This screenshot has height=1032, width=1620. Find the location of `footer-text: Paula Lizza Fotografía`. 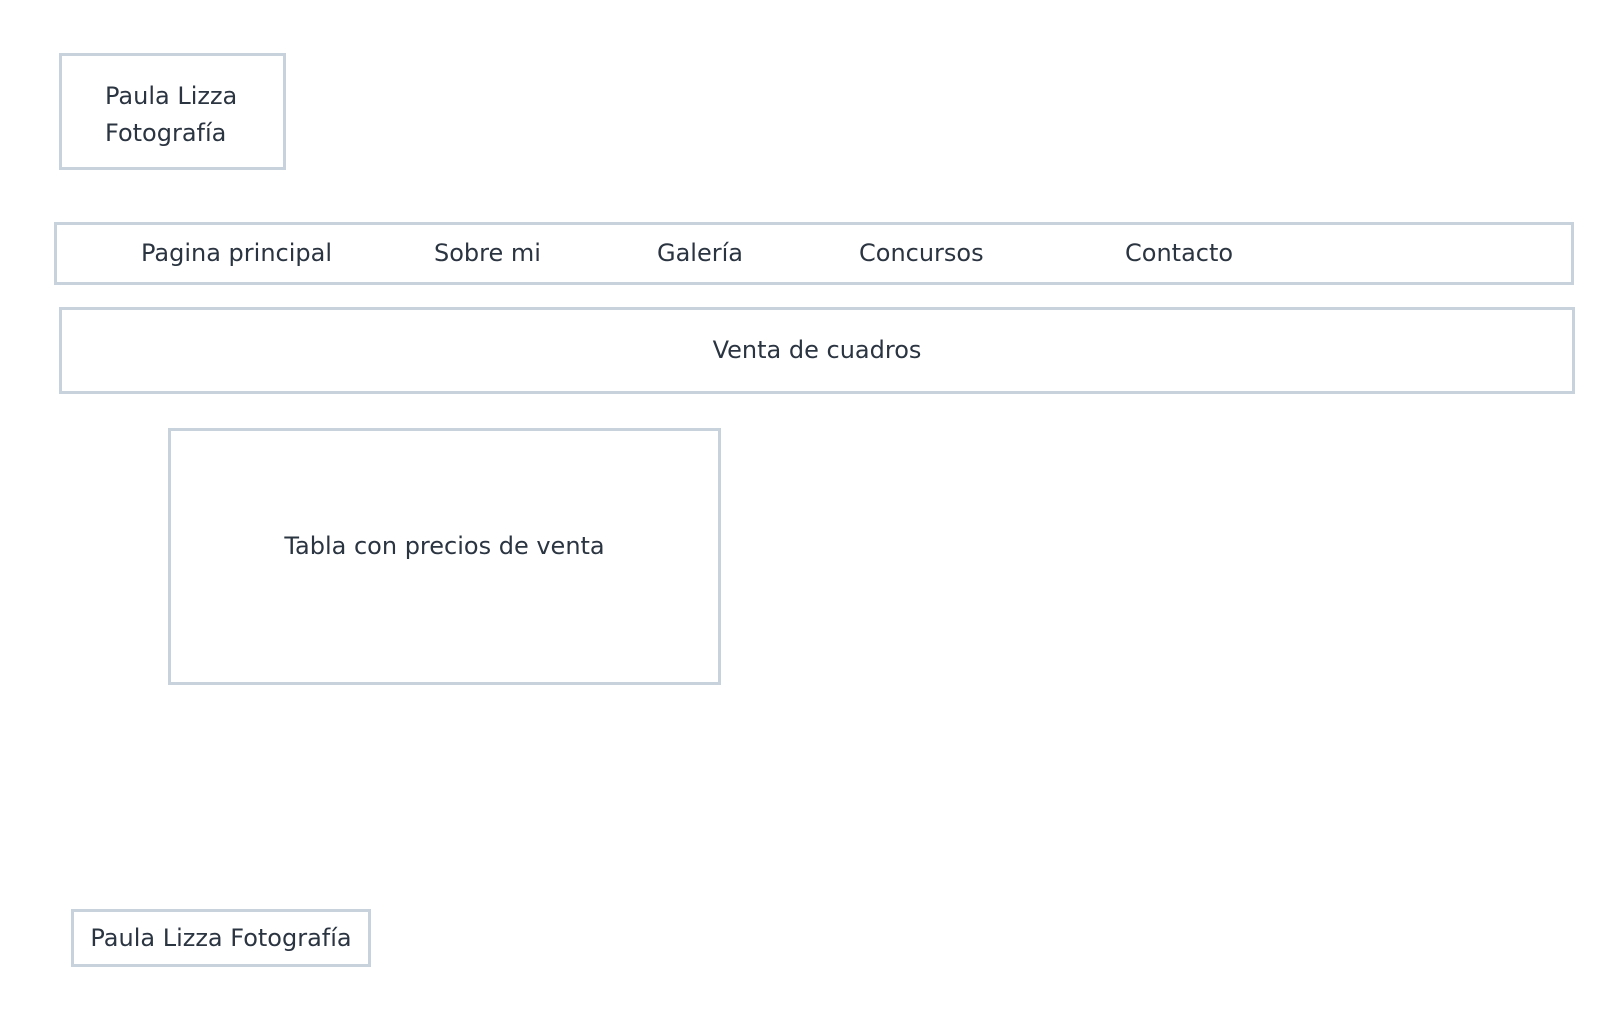

footer-text: Paula Lizza Fotografía is located at coordinates (221, 938).